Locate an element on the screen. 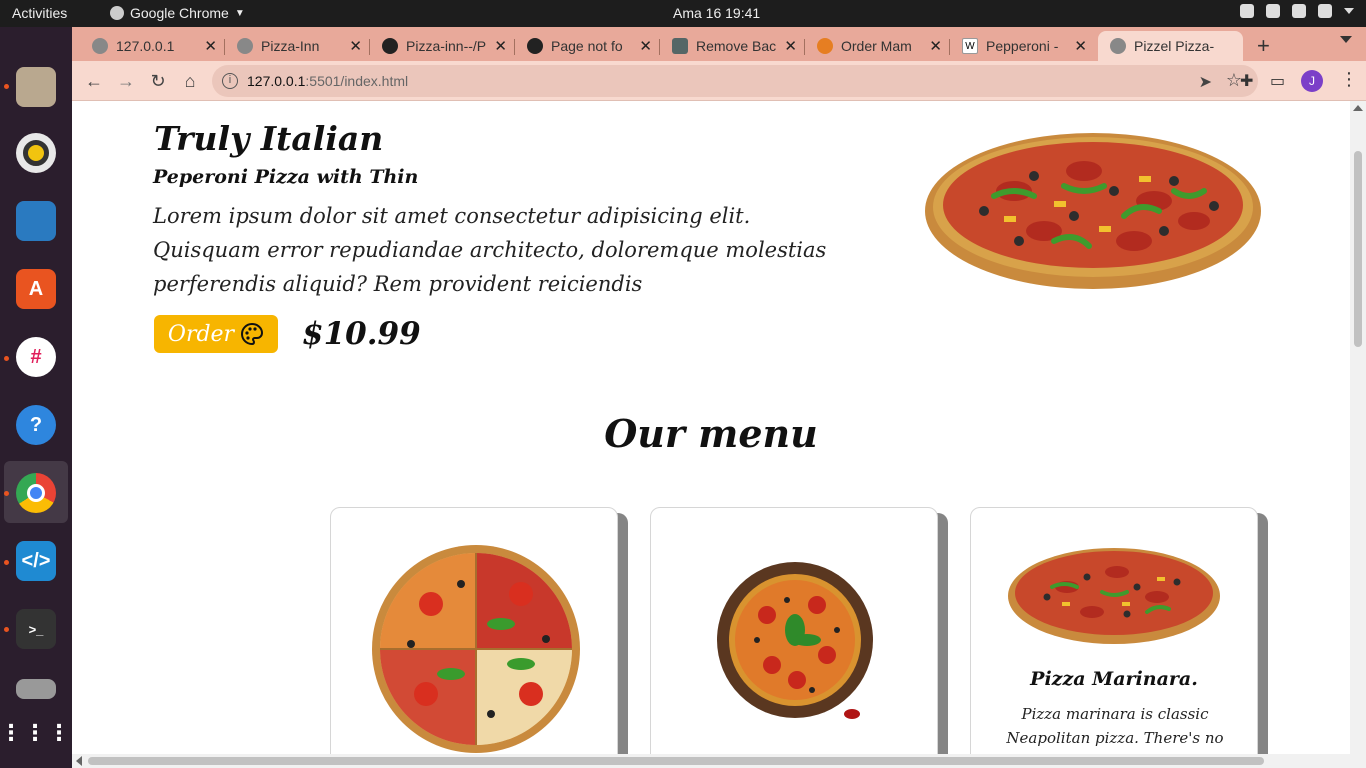 Image resolution: width=1366 pixels, height=768 pixels. show-apps-icon: ⋮⋮⋮ is located at coordinates (35, 733).